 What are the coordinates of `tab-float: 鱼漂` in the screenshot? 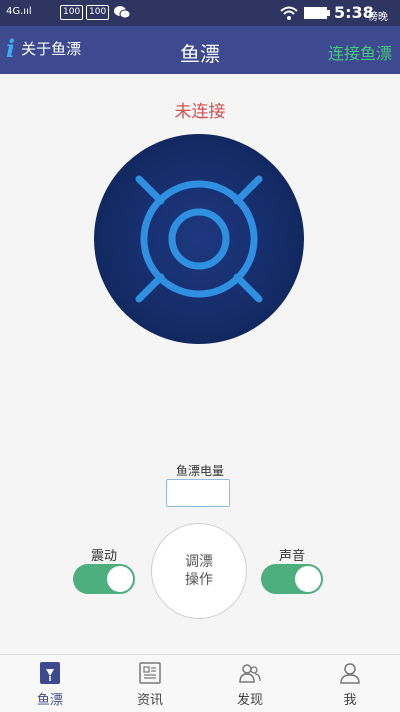 It's located at (50, 683).